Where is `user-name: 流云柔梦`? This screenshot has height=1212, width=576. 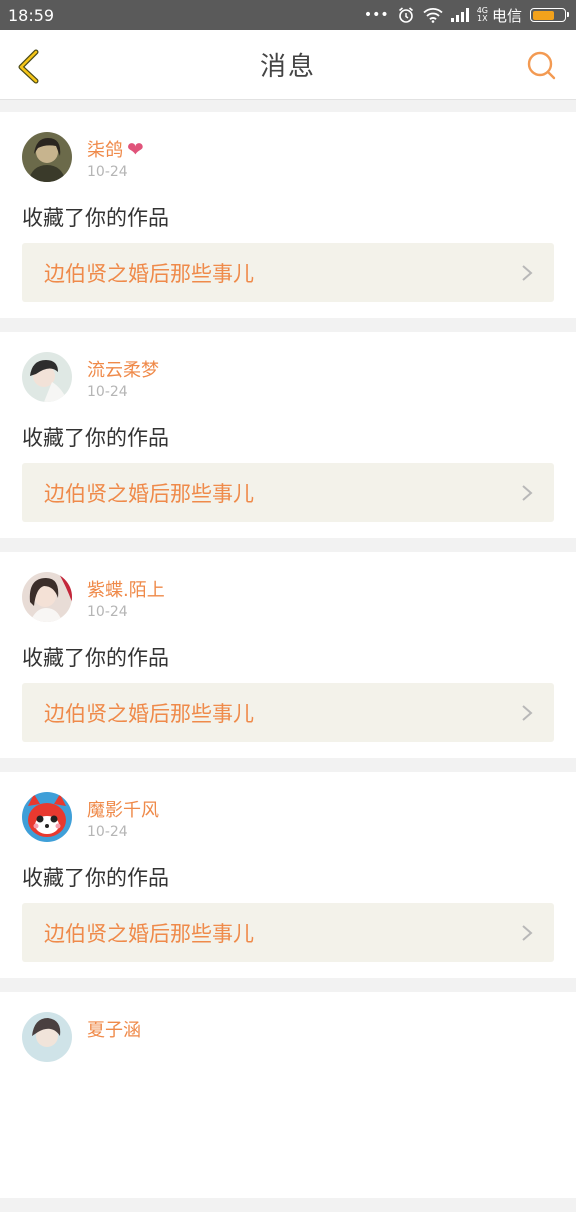
user-name: 流云柔梦 is located at coordinates (123, 369).